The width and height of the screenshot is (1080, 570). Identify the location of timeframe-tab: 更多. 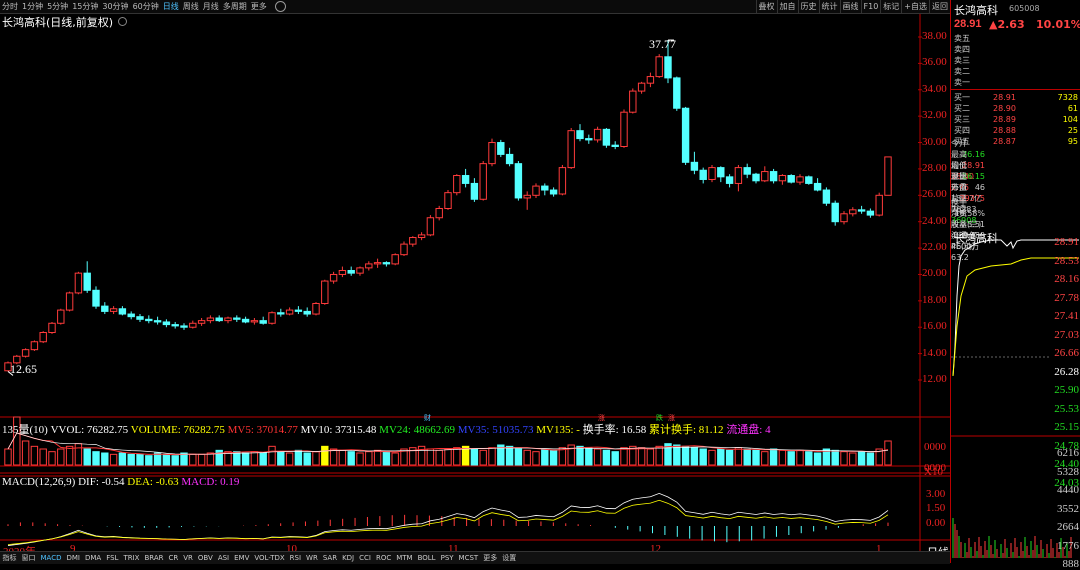
(259, 6).